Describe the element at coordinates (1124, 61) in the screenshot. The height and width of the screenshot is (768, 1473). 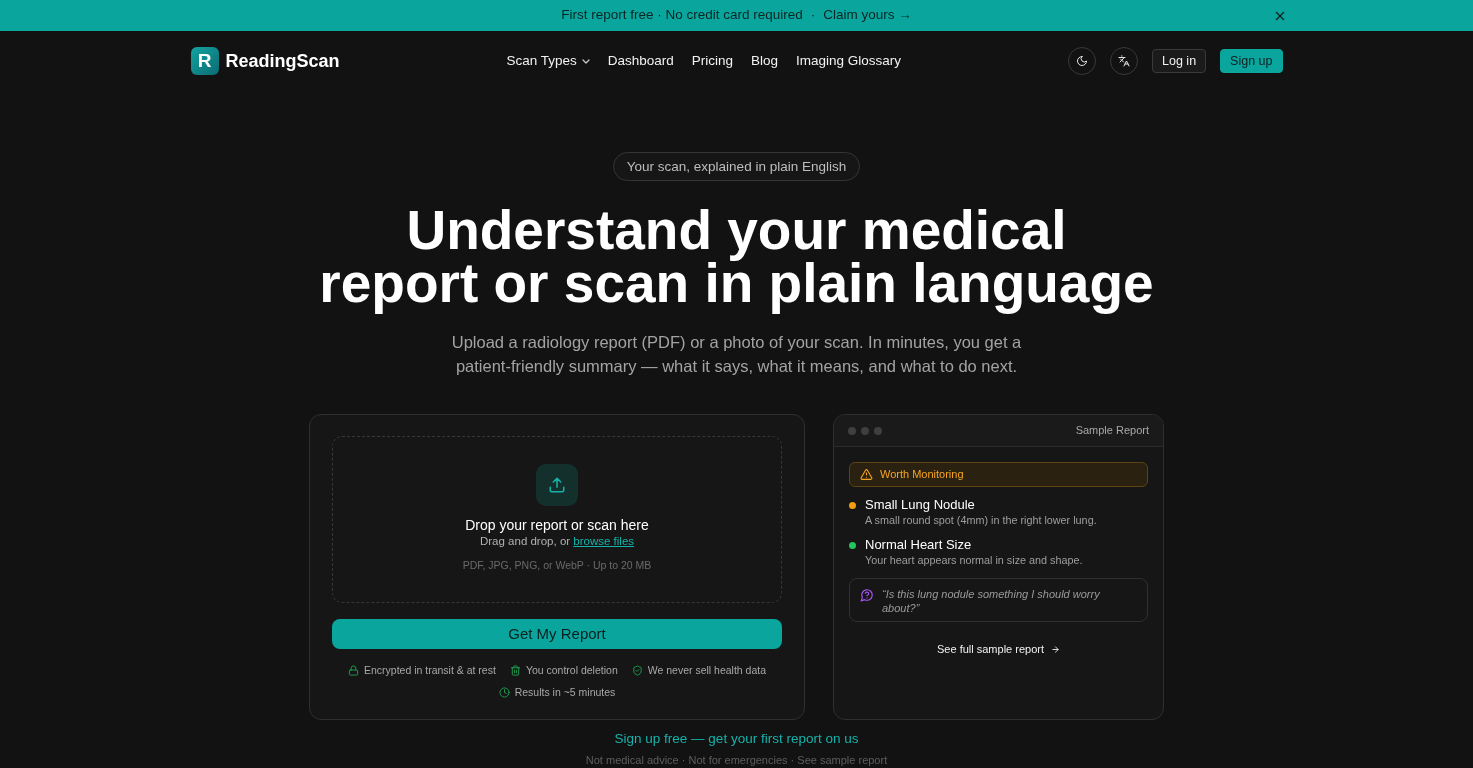
I see `translate-icon` at that location.